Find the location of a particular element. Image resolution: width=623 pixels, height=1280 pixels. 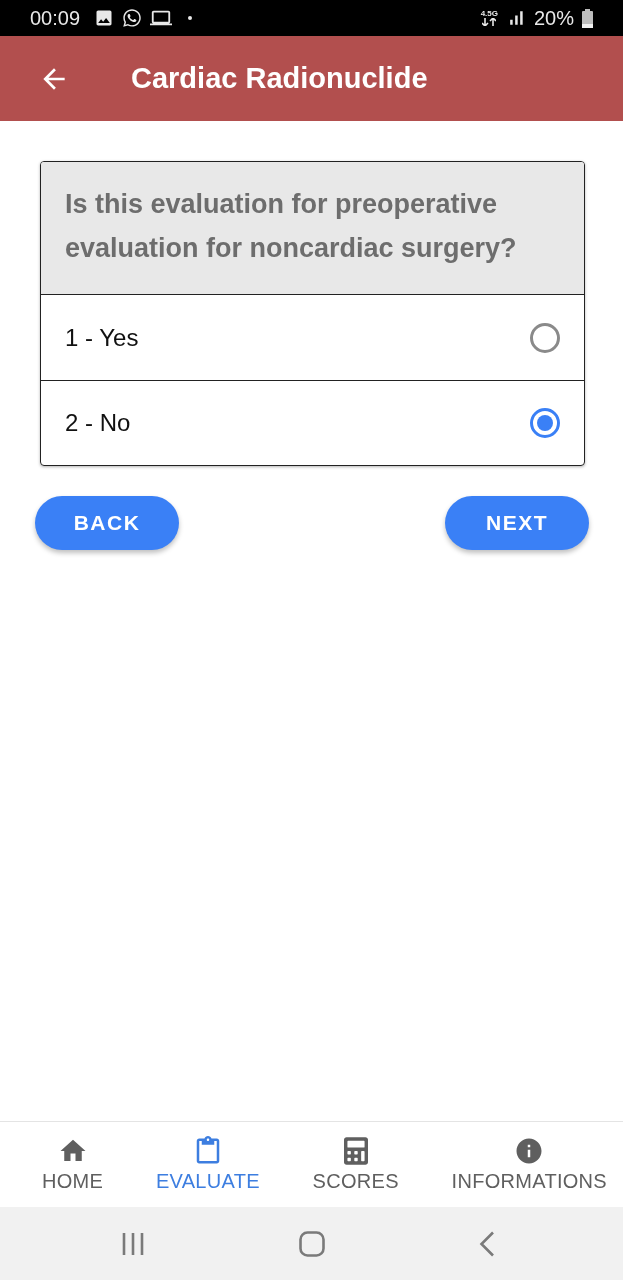

next-button: NEXT is located at coordinates (517, 523).